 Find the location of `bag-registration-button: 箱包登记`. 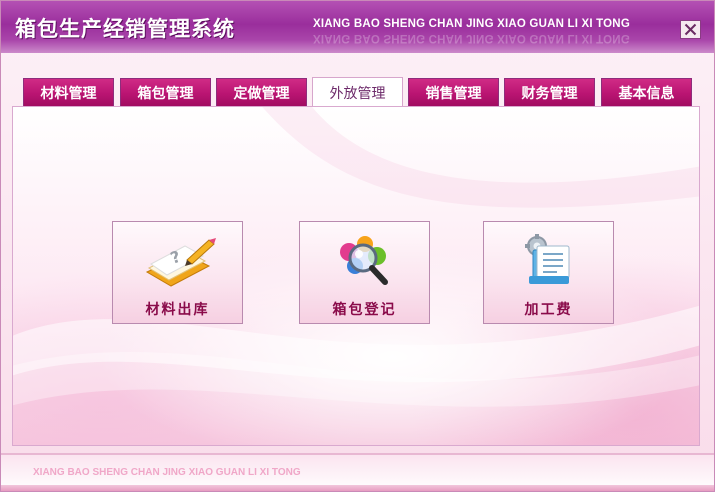

bag-registration-button: 箱包登记 is located at coordinates (364, 272).